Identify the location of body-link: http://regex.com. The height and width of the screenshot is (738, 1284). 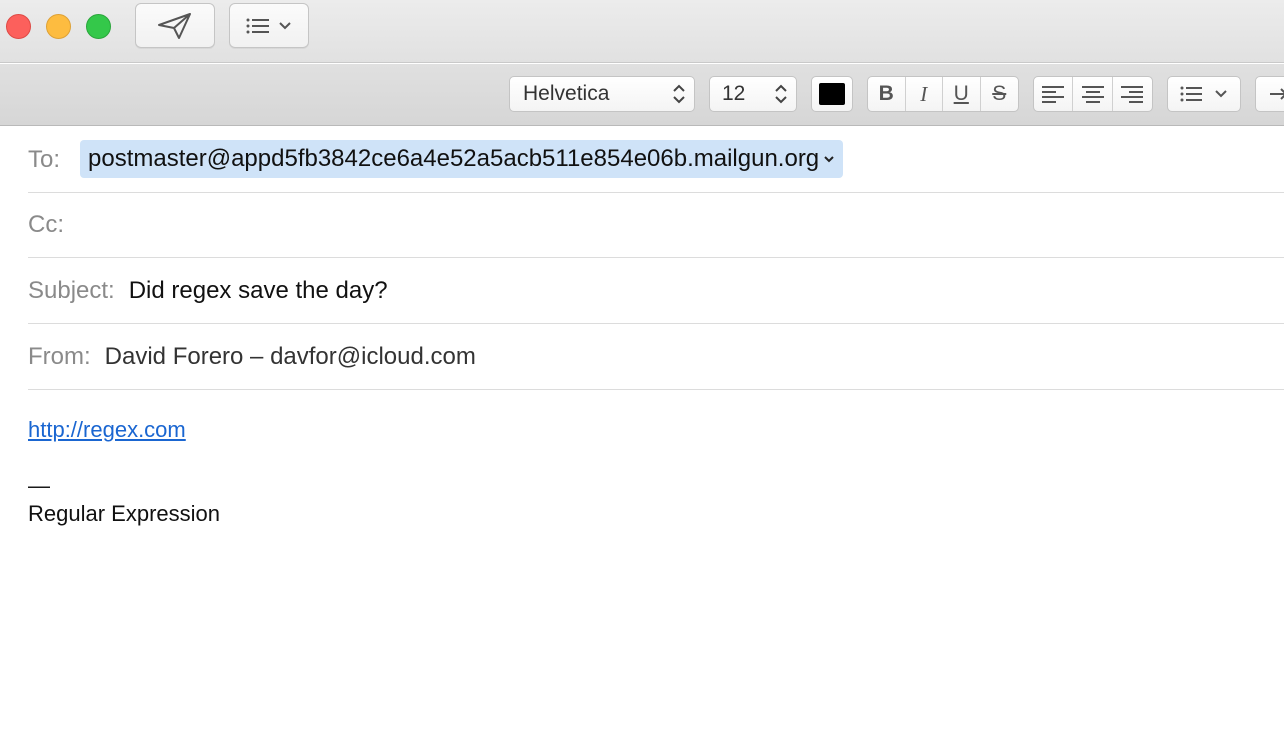
(124, 430).